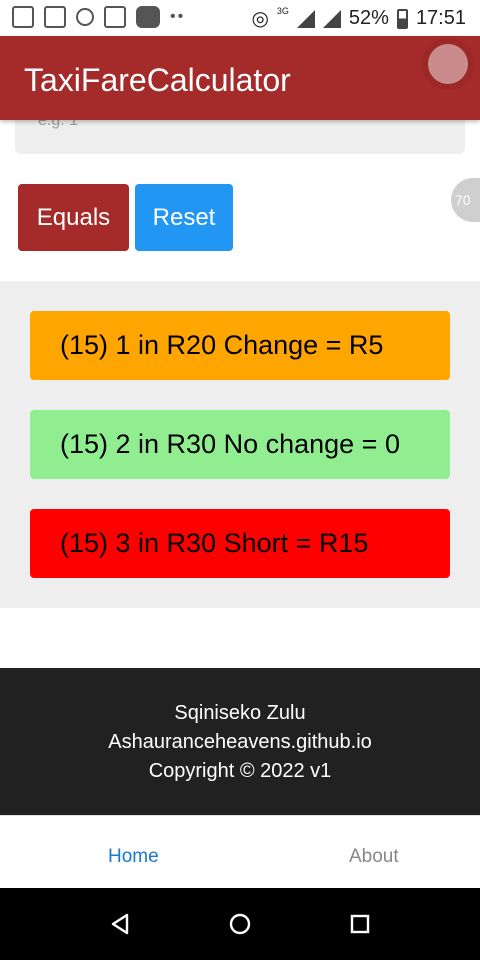 The image size is (480, 960). I want to click on footer-site-link: Ashauranceheavens.github.io, so click(240, 742).